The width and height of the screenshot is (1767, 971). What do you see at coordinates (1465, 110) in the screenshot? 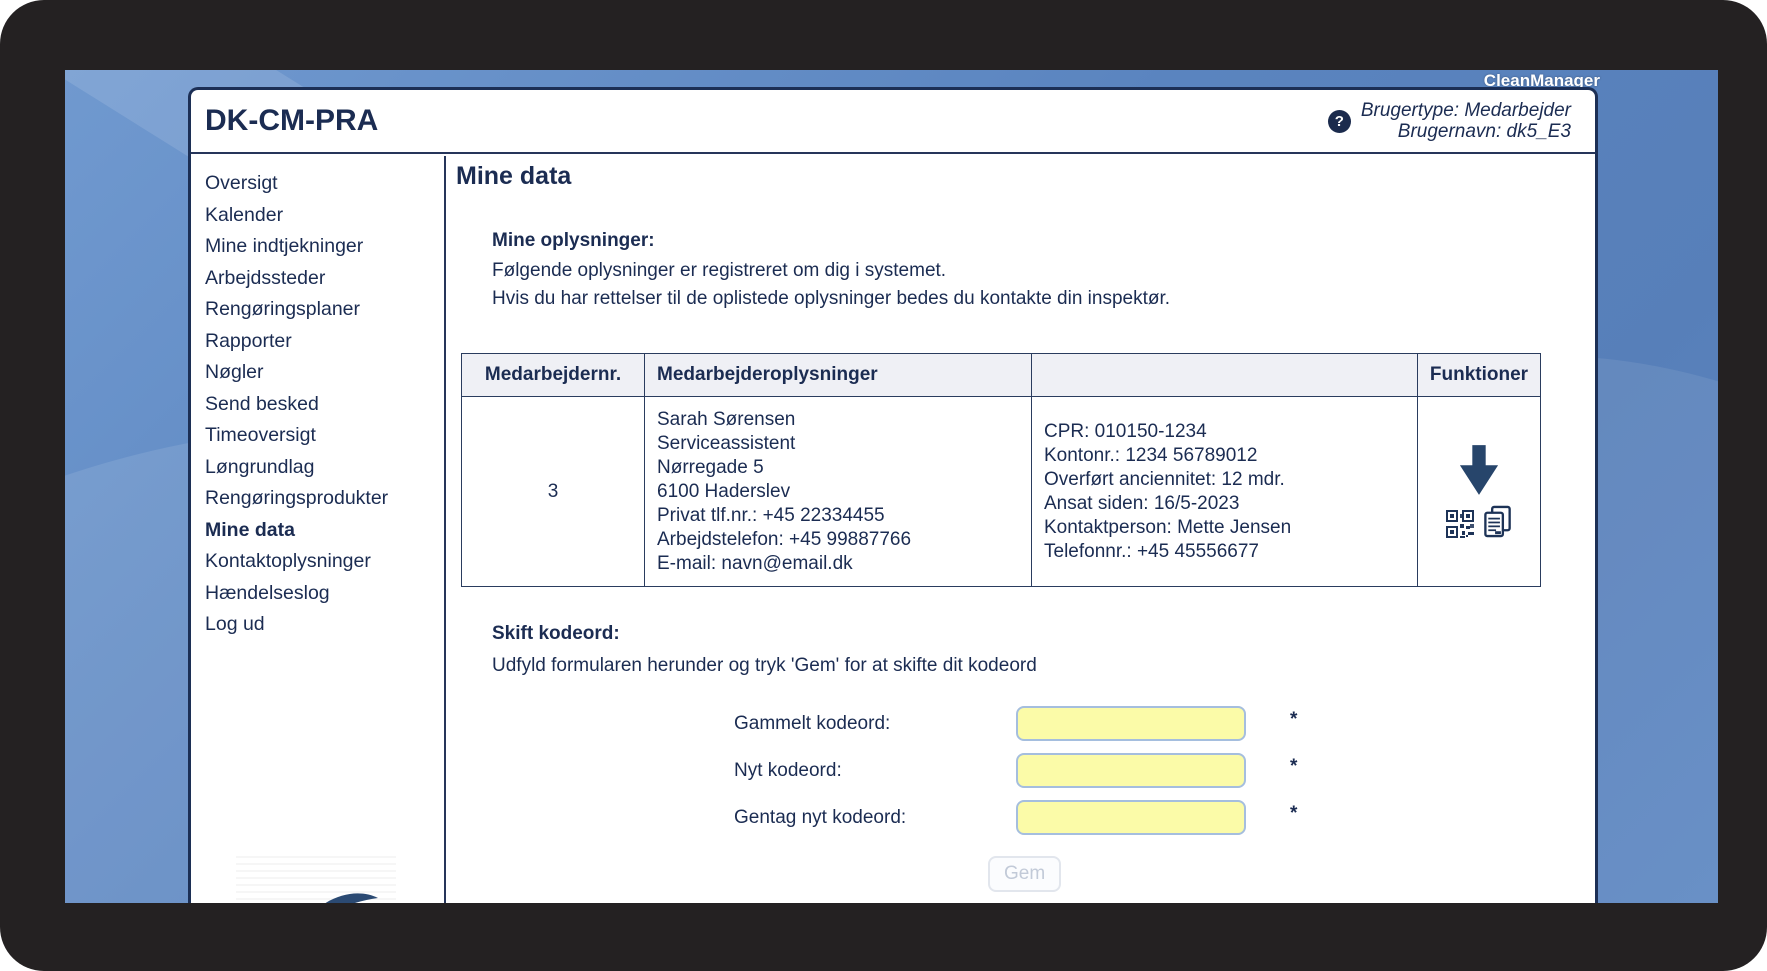
I see `user-type: Brugertype: Medarbejder` at bounding box center [1465, 110].